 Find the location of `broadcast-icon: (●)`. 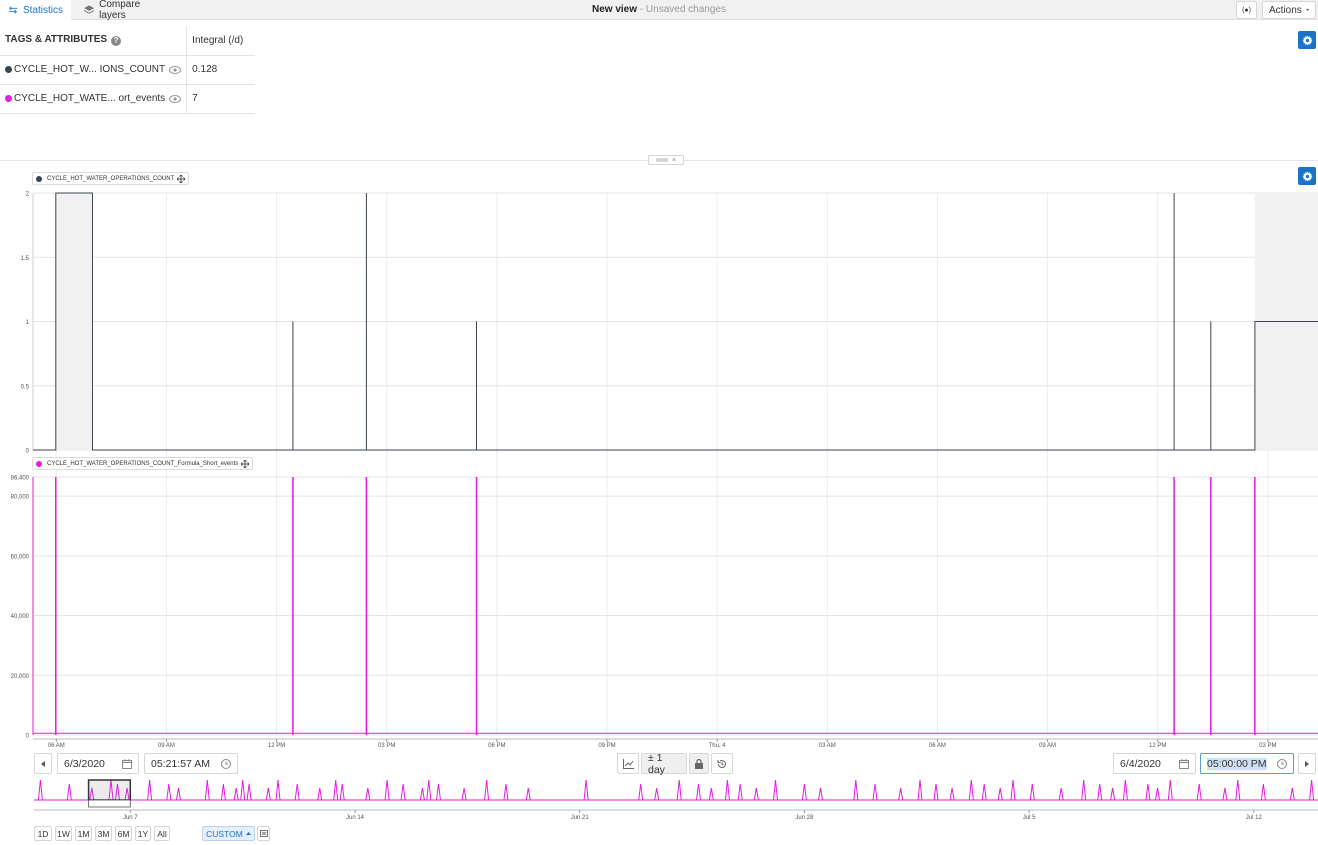

broadcast-icon: (●) is located at coordinates (1246, 10).